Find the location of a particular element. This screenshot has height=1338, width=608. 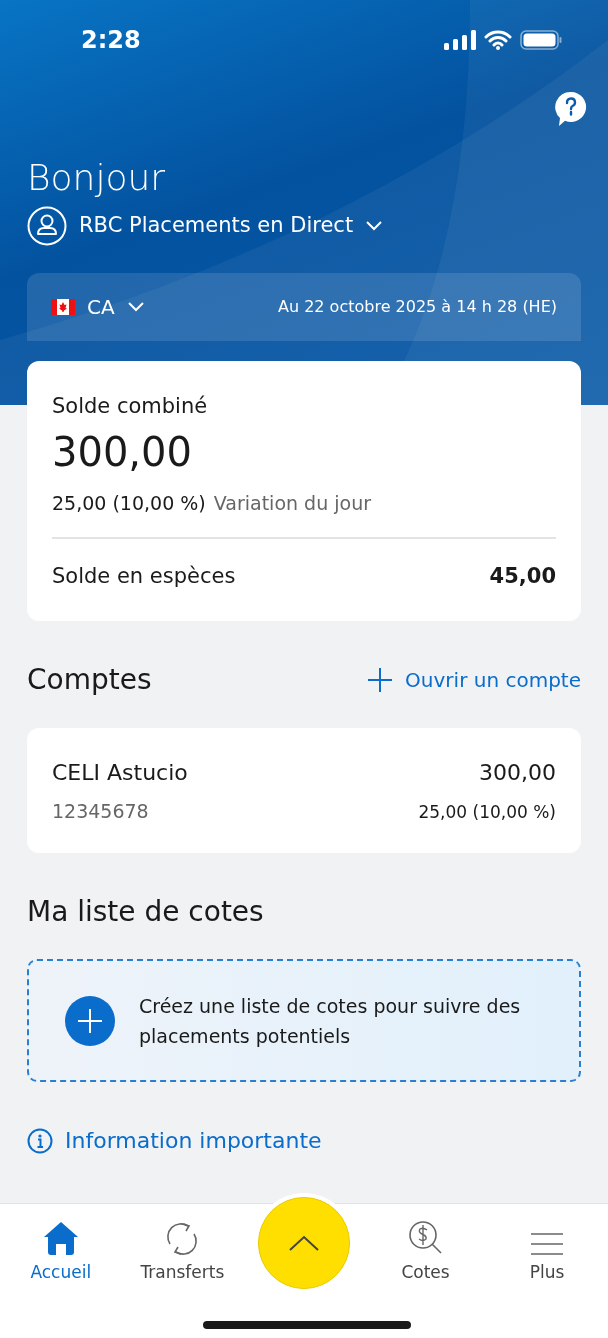

account-card: CELI Astucio 12345678 300,00 25,00 (10,00 %) is located at coordinates (304, 790).